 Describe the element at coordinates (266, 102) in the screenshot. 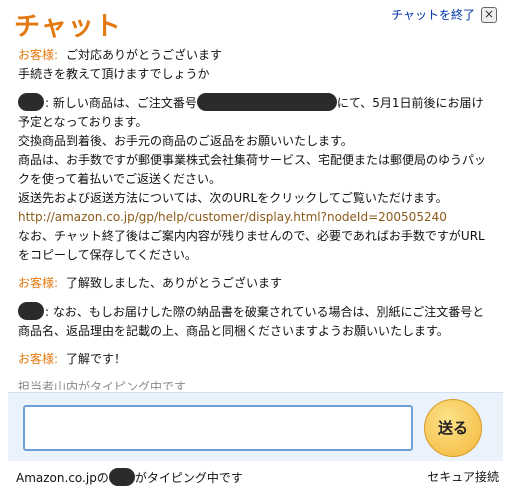

I see `redacted-order-number` at that location.